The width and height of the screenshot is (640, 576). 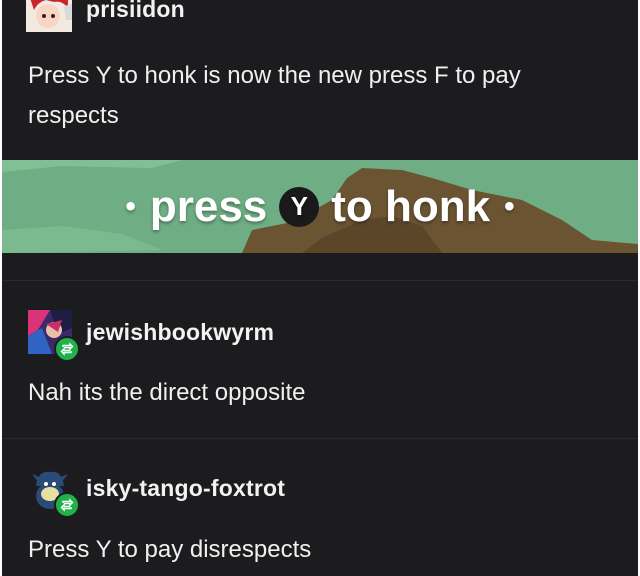 I want to click on post-header: prisiidon, so click(x=105, y=16).